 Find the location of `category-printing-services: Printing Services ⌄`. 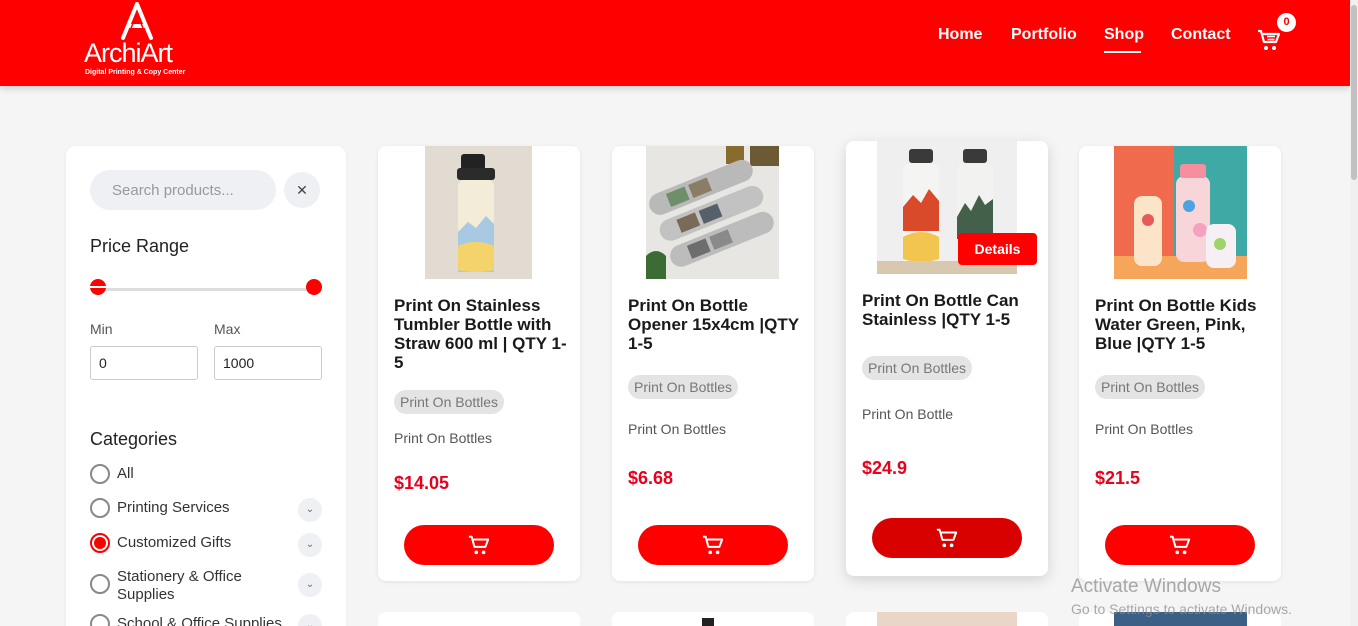

category-printing-services: Printing Services ⌄ is located at coordinates (210, 510).